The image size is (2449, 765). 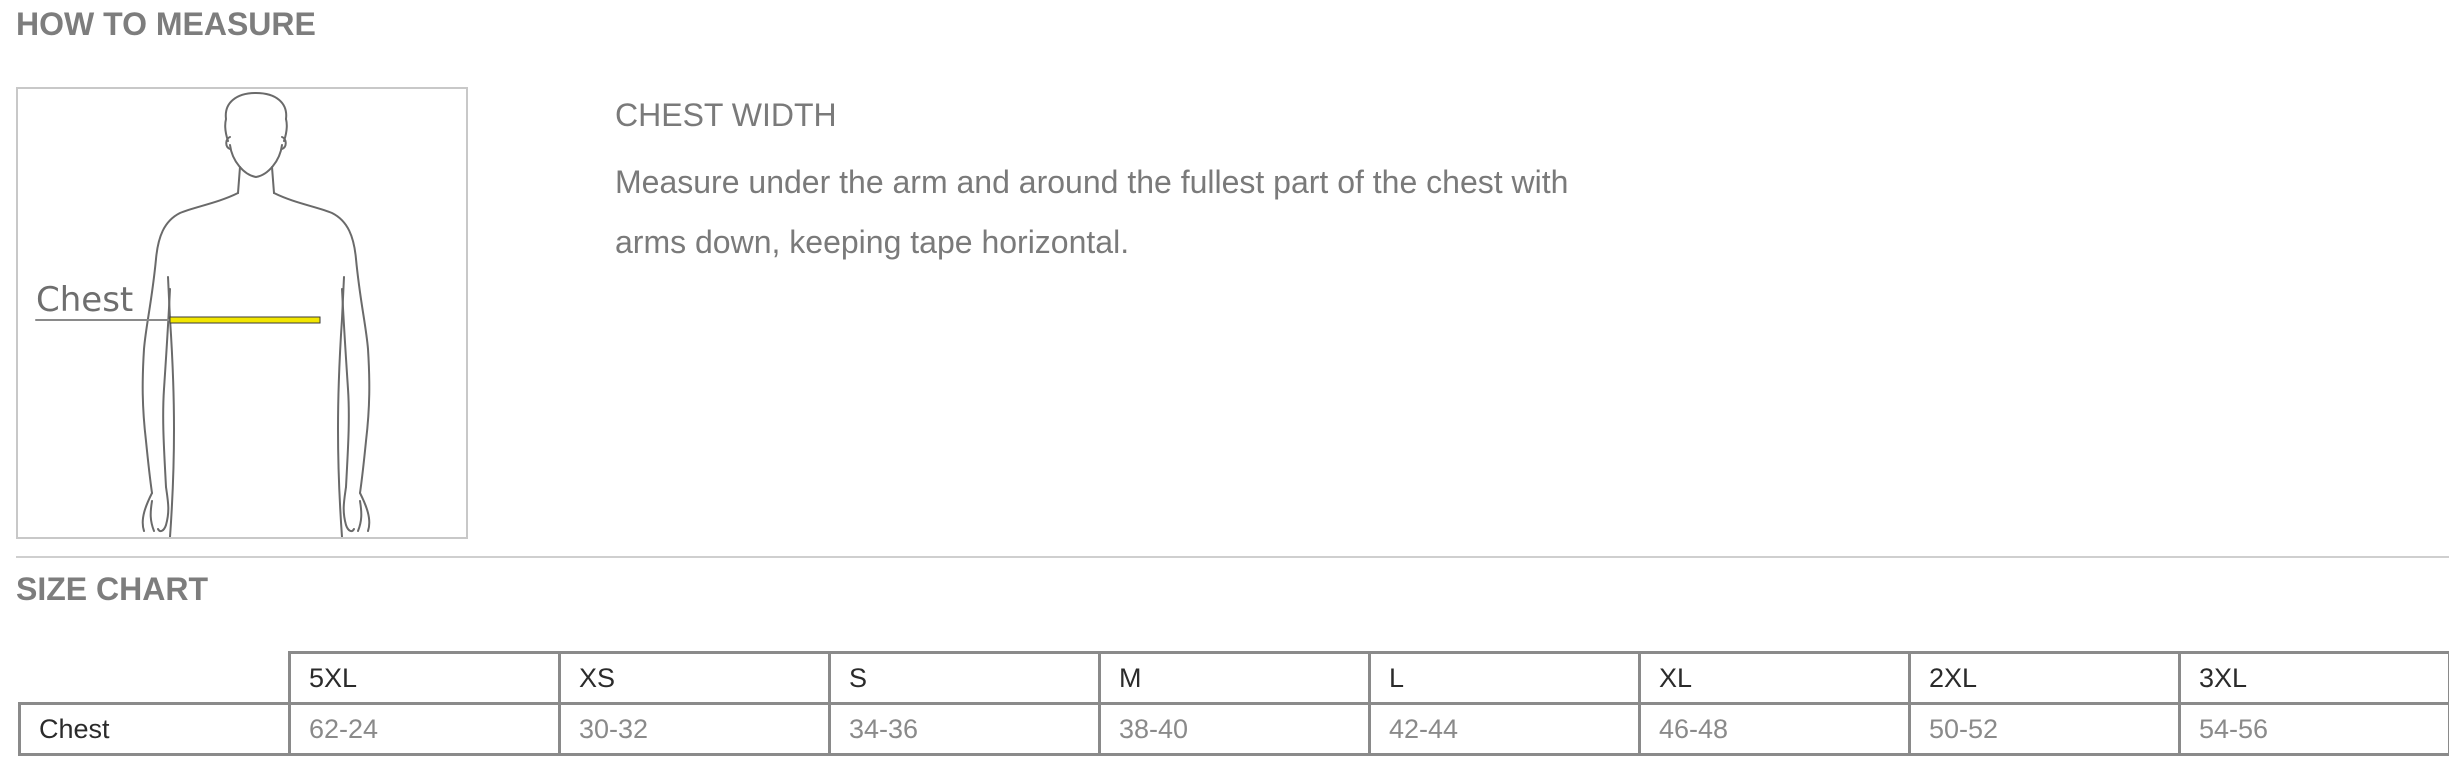 What do you see at coordinates (112, 589) in the screenshot?
I see `size-chart-title: SIZE CHART` at bounding box center [112, 589].